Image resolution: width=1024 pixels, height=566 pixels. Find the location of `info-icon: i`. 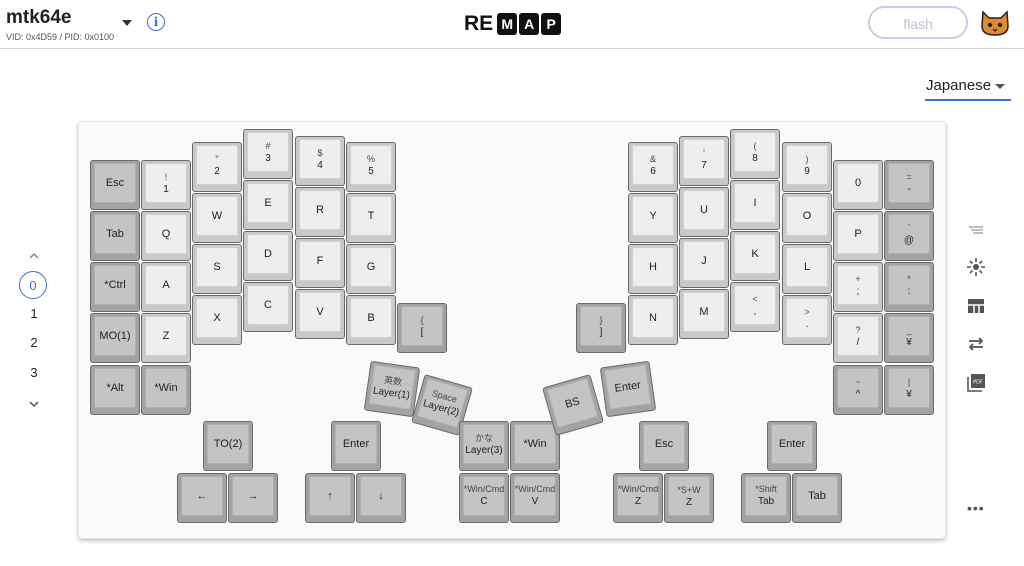

info-icon: i is located at coordinates (156, 22).